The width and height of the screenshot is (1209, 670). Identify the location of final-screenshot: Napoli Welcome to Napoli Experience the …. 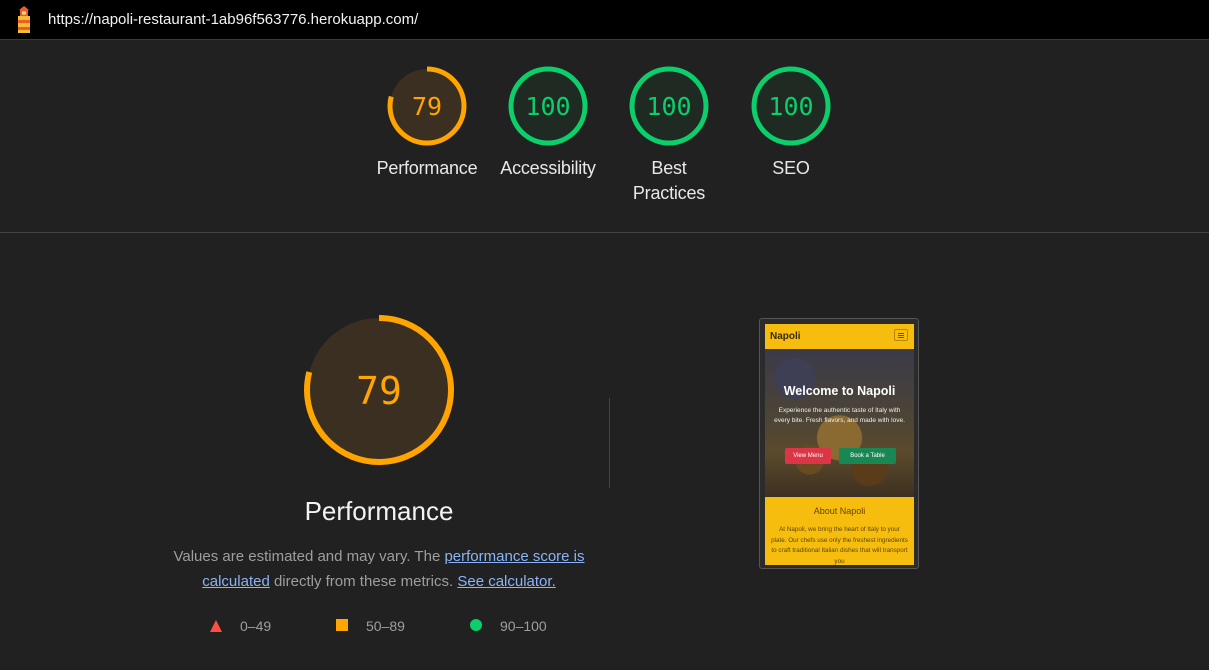
(839, 443).